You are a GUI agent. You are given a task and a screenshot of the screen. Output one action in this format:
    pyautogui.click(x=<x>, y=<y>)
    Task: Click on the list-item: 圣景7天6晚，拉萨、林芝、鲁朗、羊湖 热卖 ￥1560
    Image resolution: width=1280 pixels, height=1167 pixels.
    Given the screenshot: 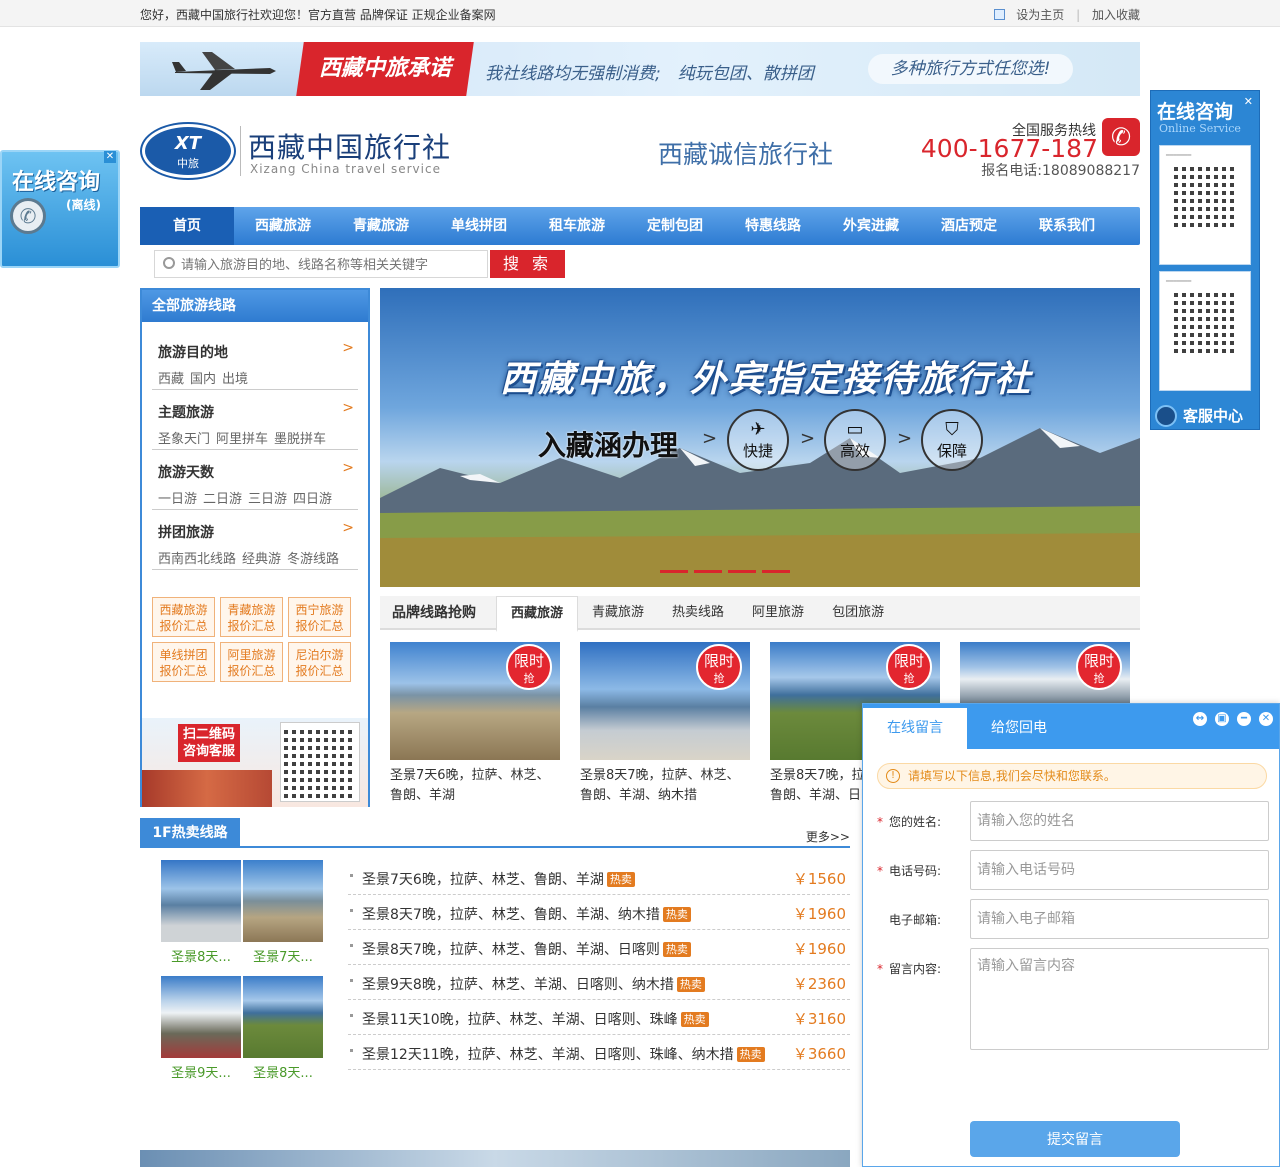 What is the action you would take?
    pyautogui.click(x=599, y=877)
    